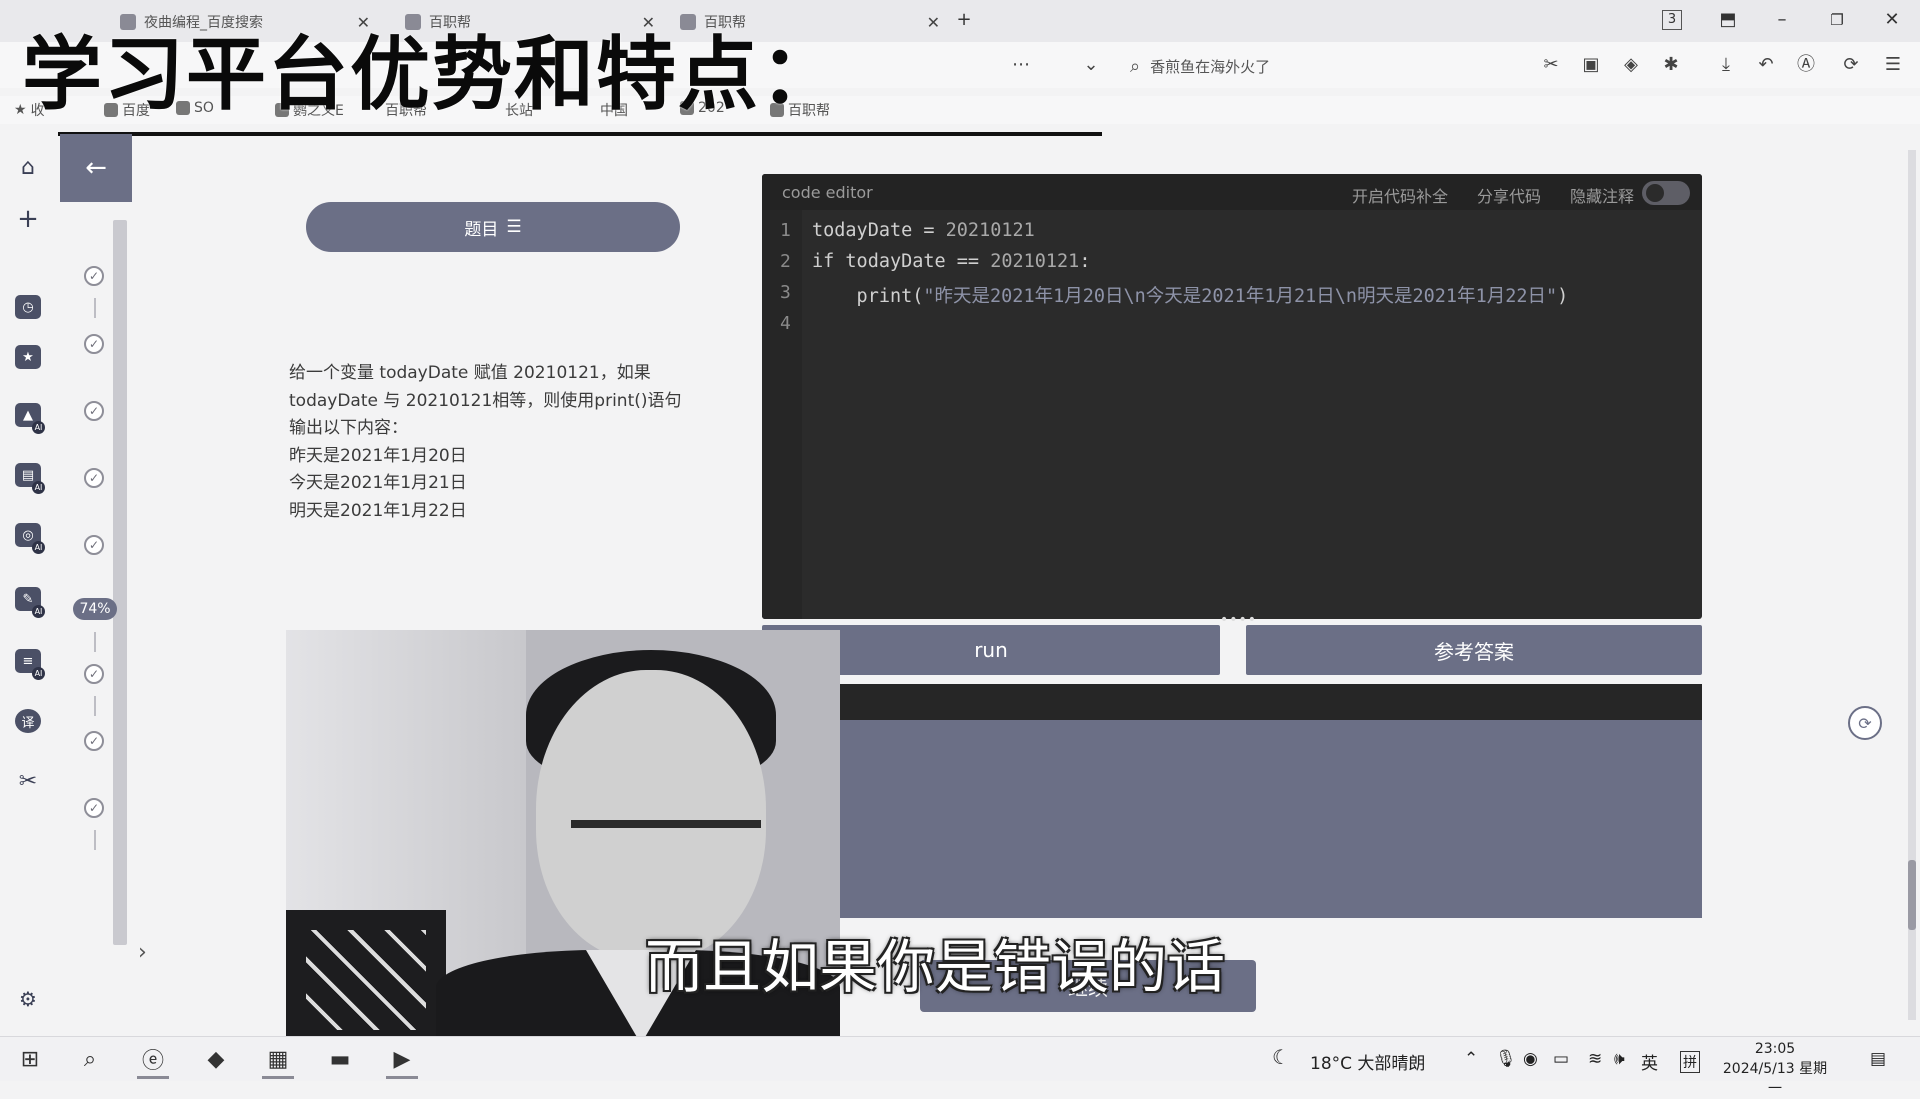 Image resolution: width=1920 pixels, height=1099 pixels. I want to click on arrow-left-icon: ←, so click(96, 168).